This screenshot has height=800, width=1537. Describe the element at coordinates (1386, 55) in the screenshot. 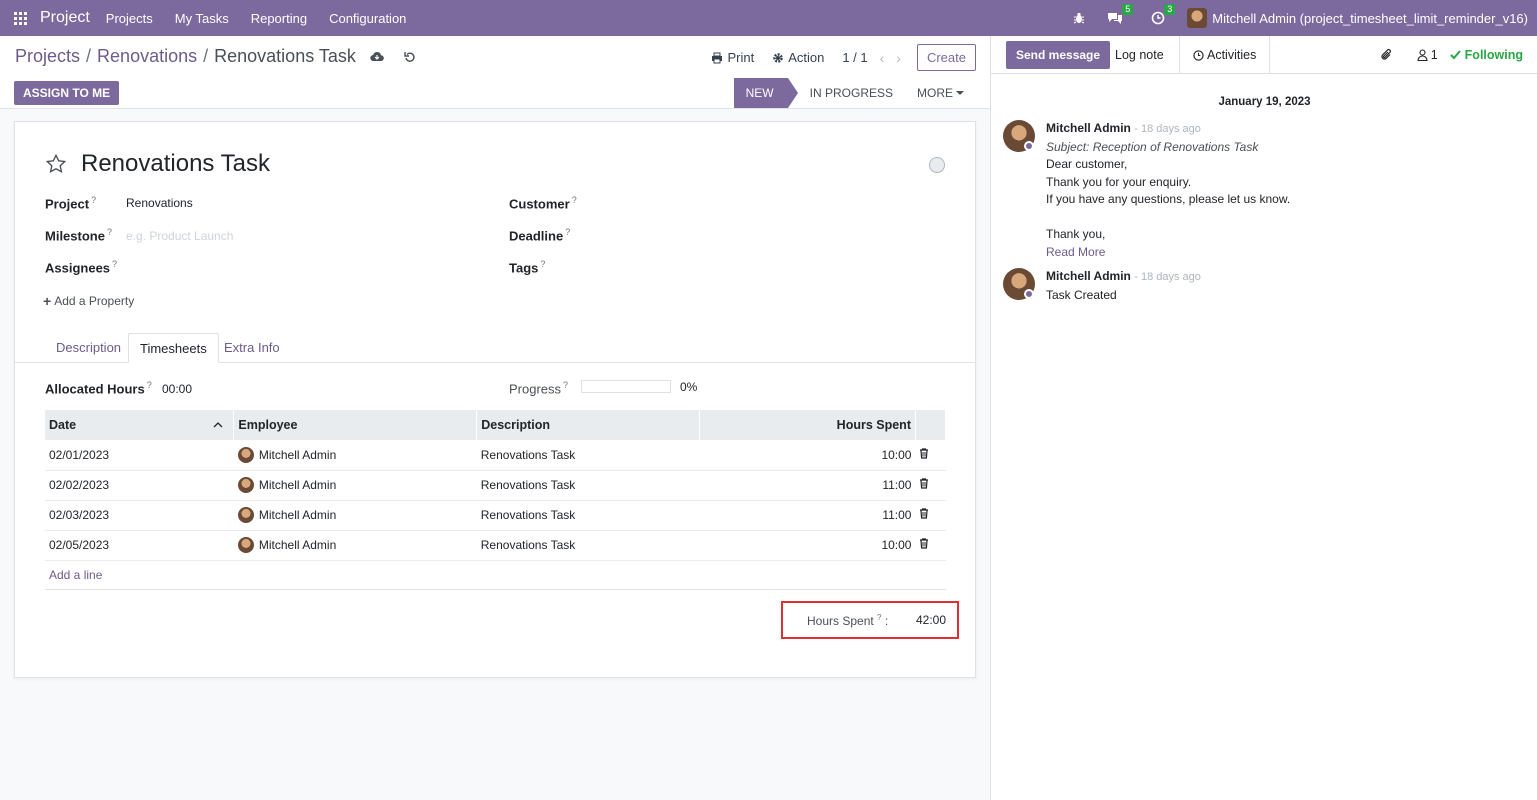

I see `attachment-paperclip-icon` at that location.